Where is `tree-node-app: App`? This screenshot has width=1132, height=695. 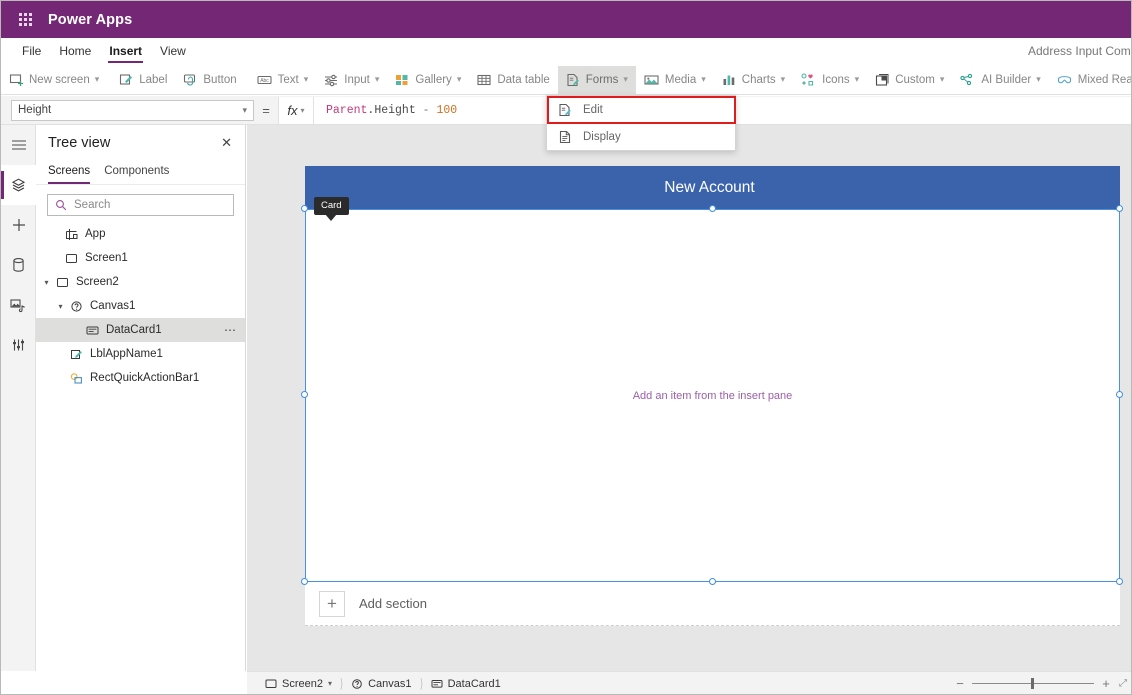
tree-node-app: App is located at coordinates (140, 234).